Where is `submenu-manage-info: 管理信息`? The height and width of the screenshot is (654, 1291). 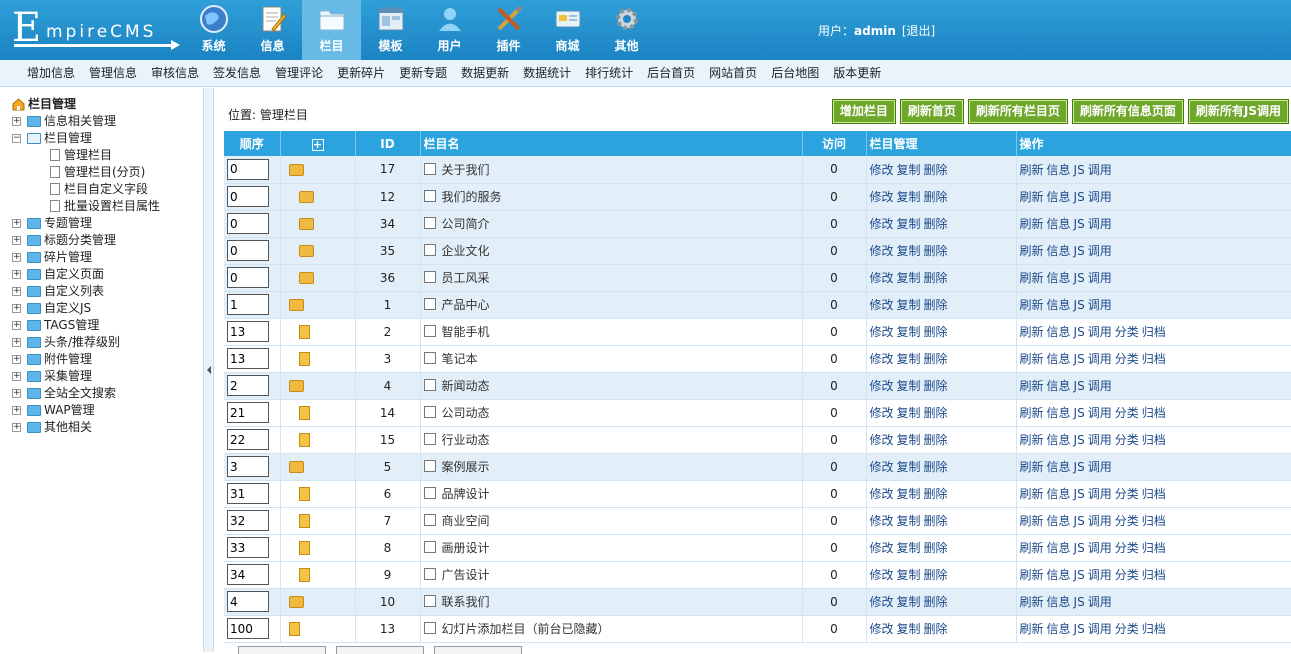 submenu-manage-info: 管理信息 is located at coordinates (113, 73).